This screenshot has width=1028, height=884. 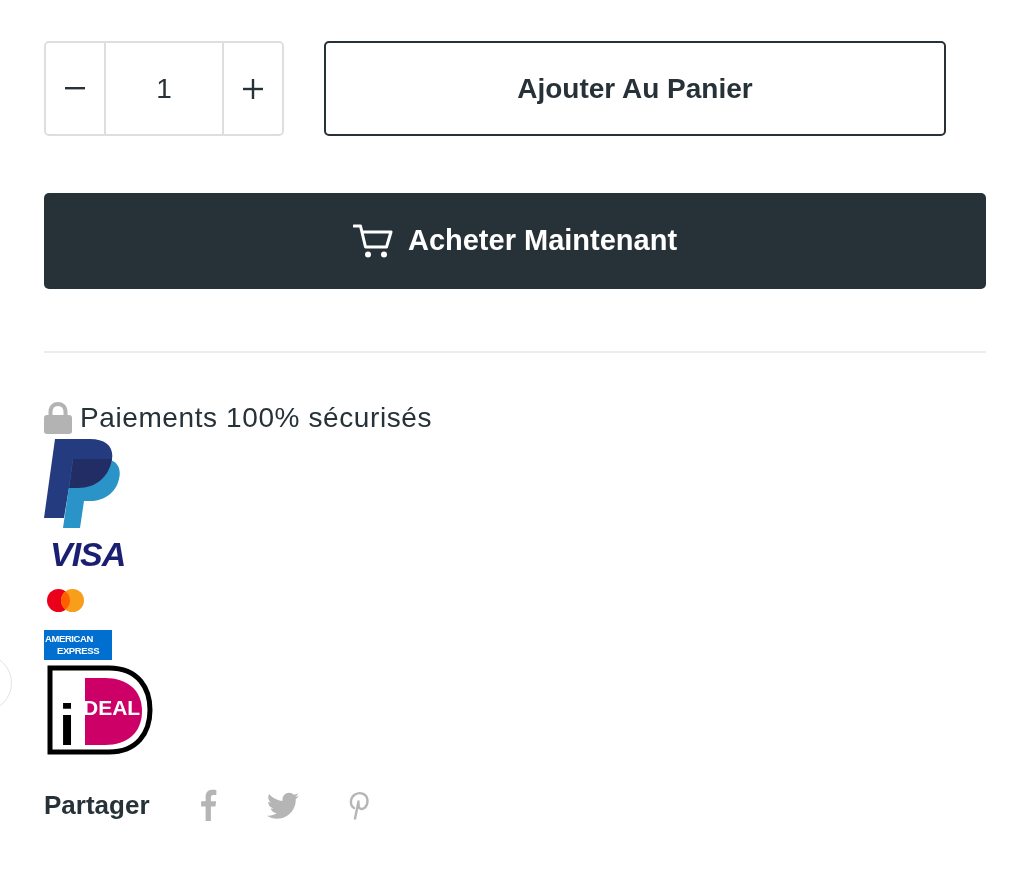 I want to click on visa-logo: VISA, so click(x=88, y=554).